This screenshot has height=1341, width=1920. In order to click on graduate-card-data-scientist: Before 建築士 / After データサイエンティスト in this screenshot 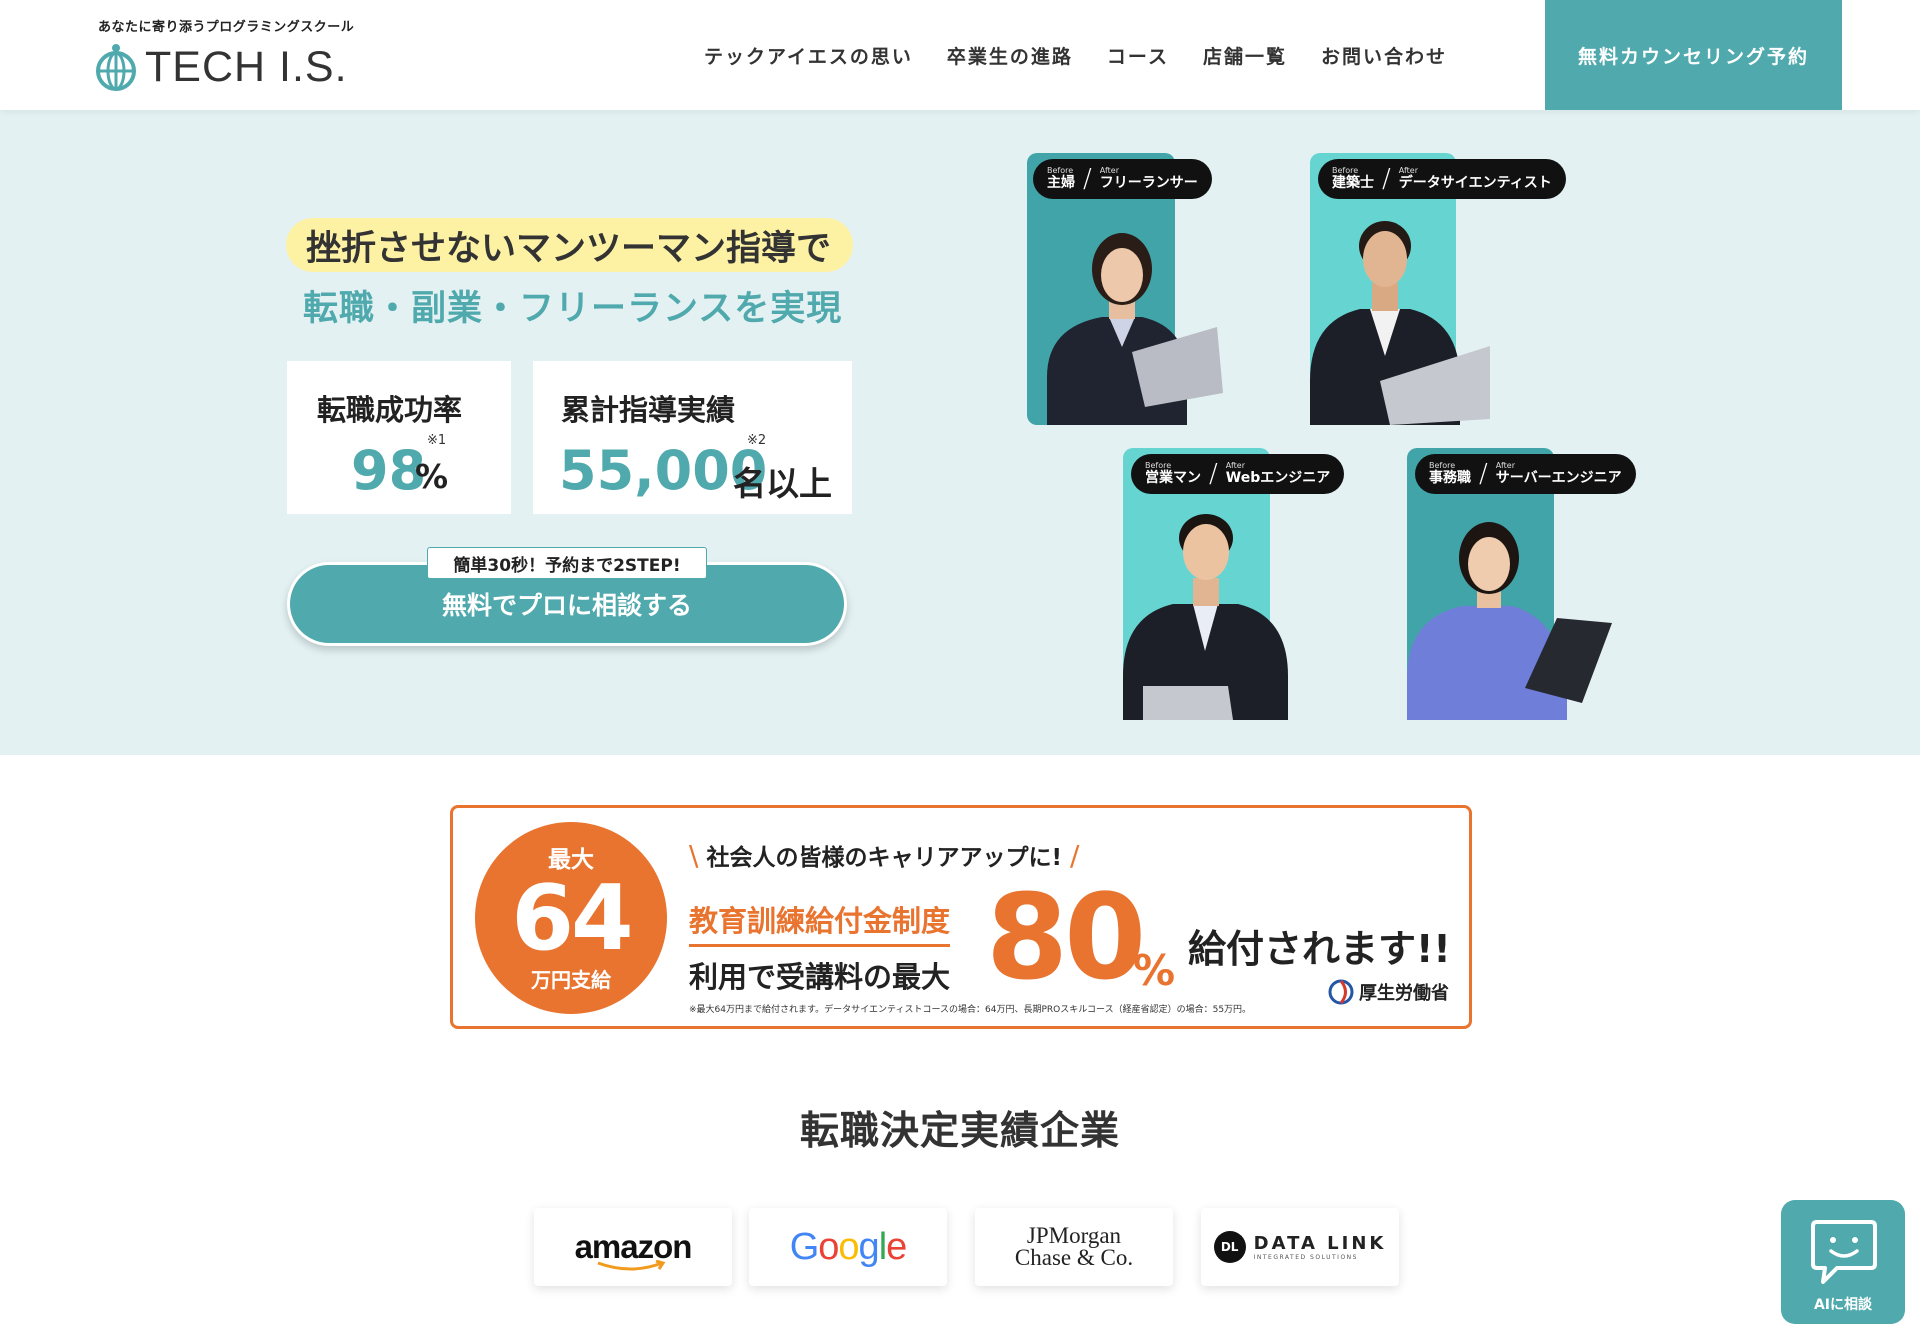, I will do `click(1438, 289)`.